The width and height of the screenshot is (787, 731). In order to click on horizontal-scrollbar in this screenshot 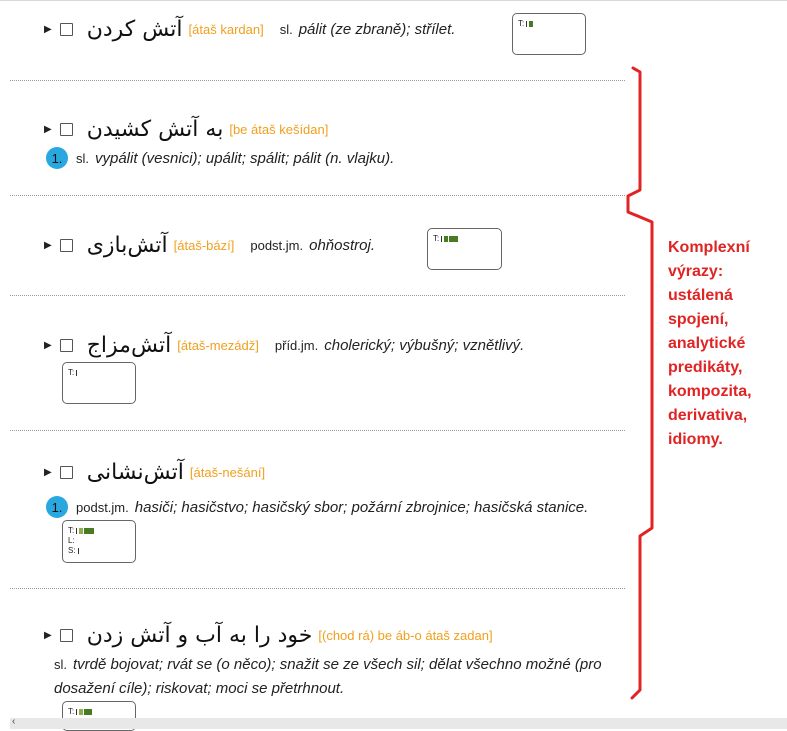, I will do `click(398, 723)`.